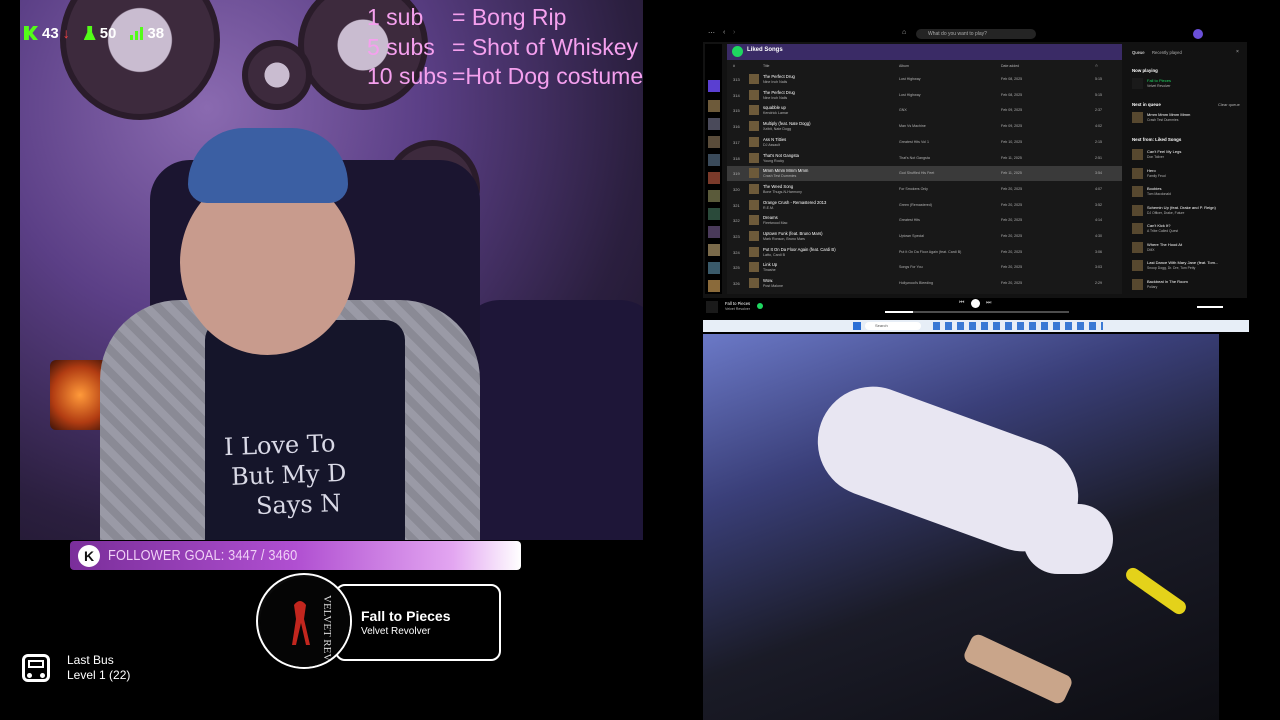 This screenshot has height=720, width=1280. I want to click on queue-item: Boobies Tom Macdonald, so click(1188, 192).